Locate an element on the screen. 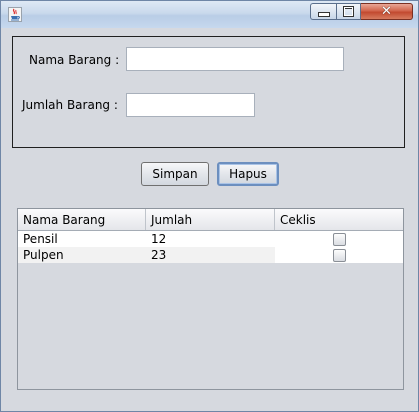 This screenshot has width=419, height=412. jumlah-barang-label: Jumlah Barang : is located at coordinates (70, 105).